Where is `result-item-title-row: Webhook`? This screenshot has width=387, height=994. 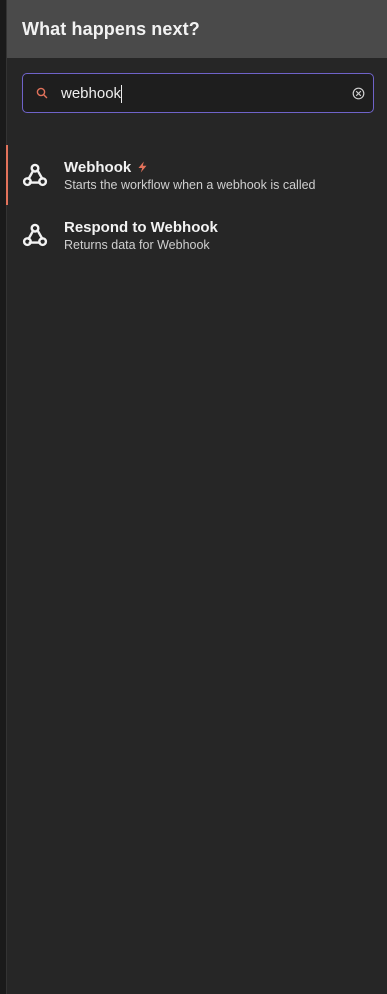 result-item-title-row: Webhook is located at coordinates (190, 167).